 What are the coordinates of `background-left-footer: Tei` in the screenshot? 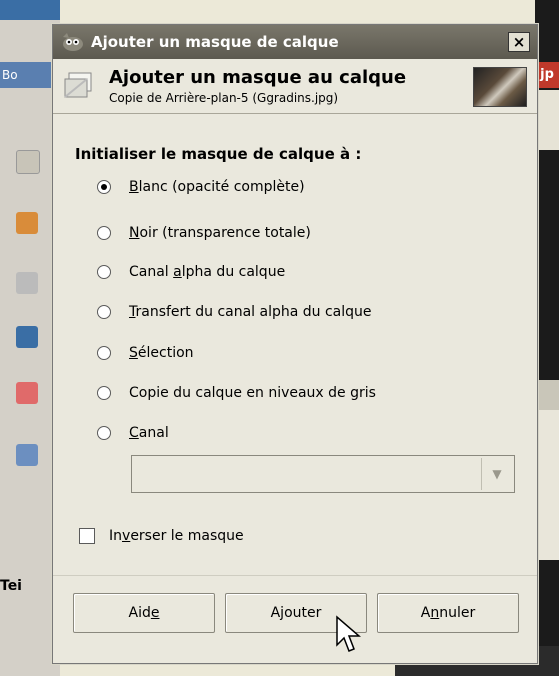 It's located at (11, 586).